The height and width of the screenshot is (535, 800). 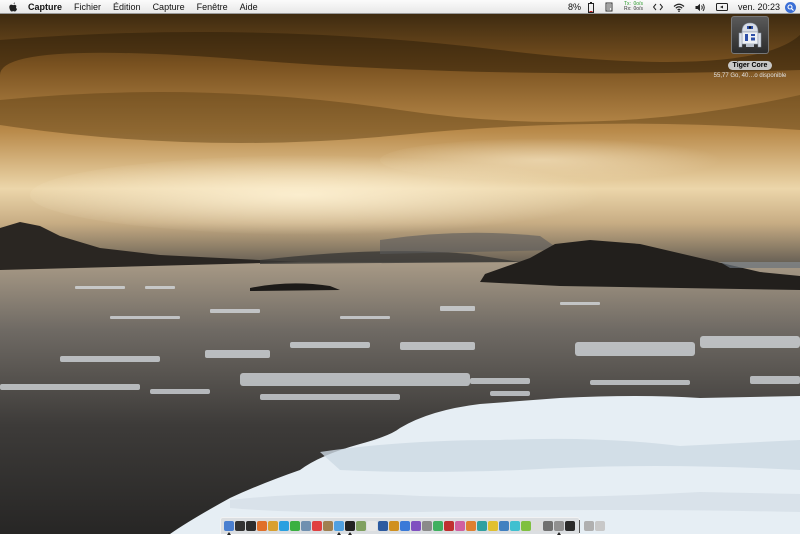 What do you see at coordinates (759, 7) in the screenshot?
I see `clock: ven. 20:23` at bounding box center [759, 7].